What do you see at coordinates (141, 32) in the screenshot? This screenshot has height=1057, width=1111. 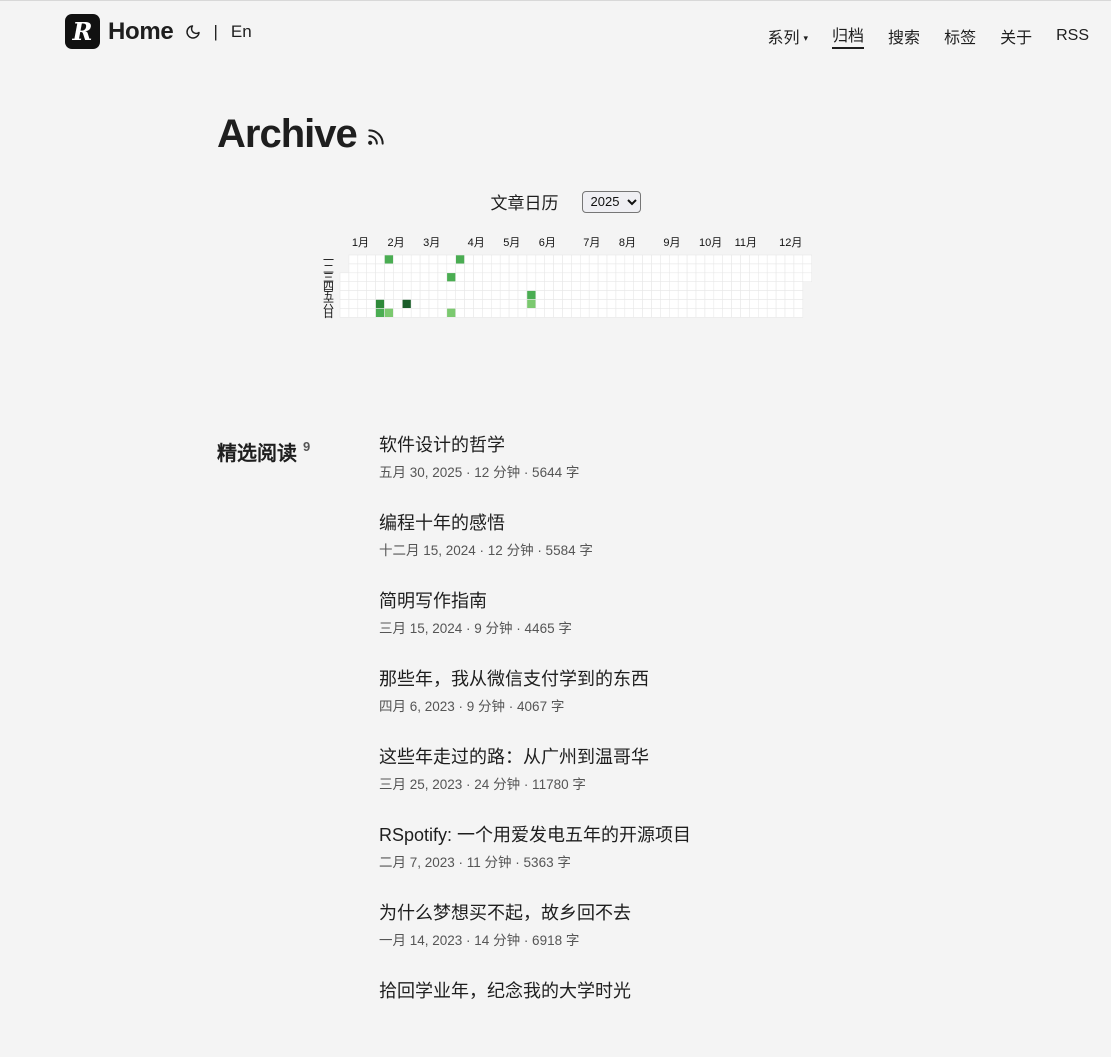 I see `home-link: Home` at bounding box center [141, 32].